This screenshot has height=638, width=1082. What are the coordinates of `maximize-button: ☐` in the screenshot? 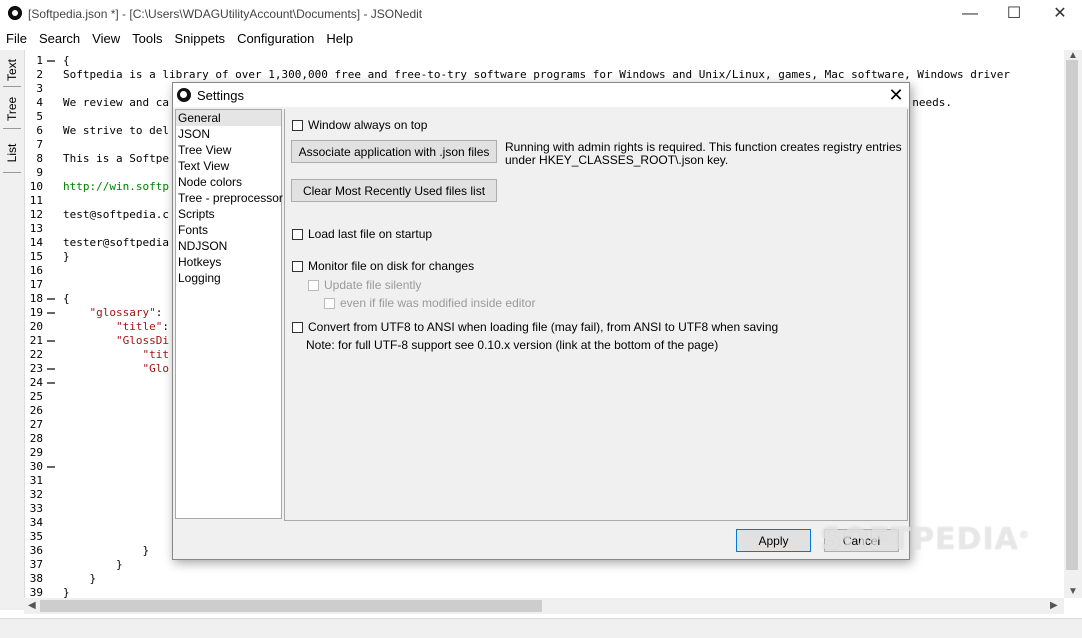 It's located at (1014, 14).